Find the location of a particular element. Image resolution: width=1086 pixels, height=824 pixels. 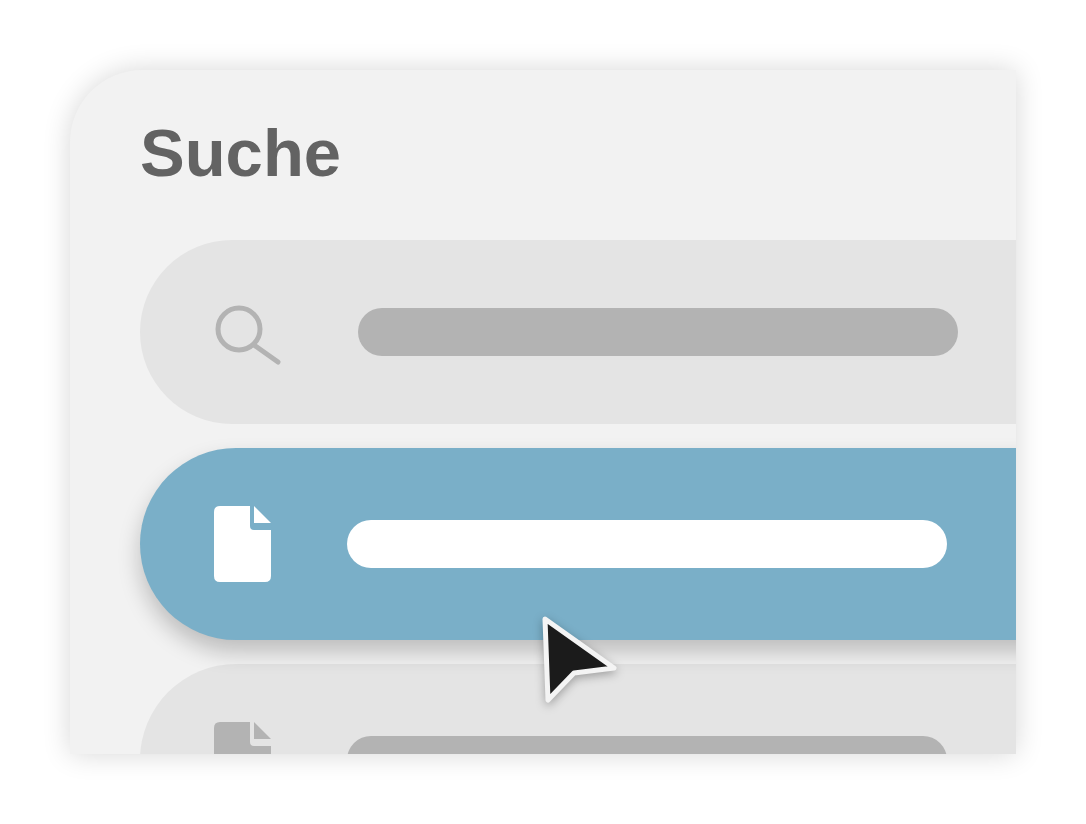

file-icon is located at coordinates (242, 544).